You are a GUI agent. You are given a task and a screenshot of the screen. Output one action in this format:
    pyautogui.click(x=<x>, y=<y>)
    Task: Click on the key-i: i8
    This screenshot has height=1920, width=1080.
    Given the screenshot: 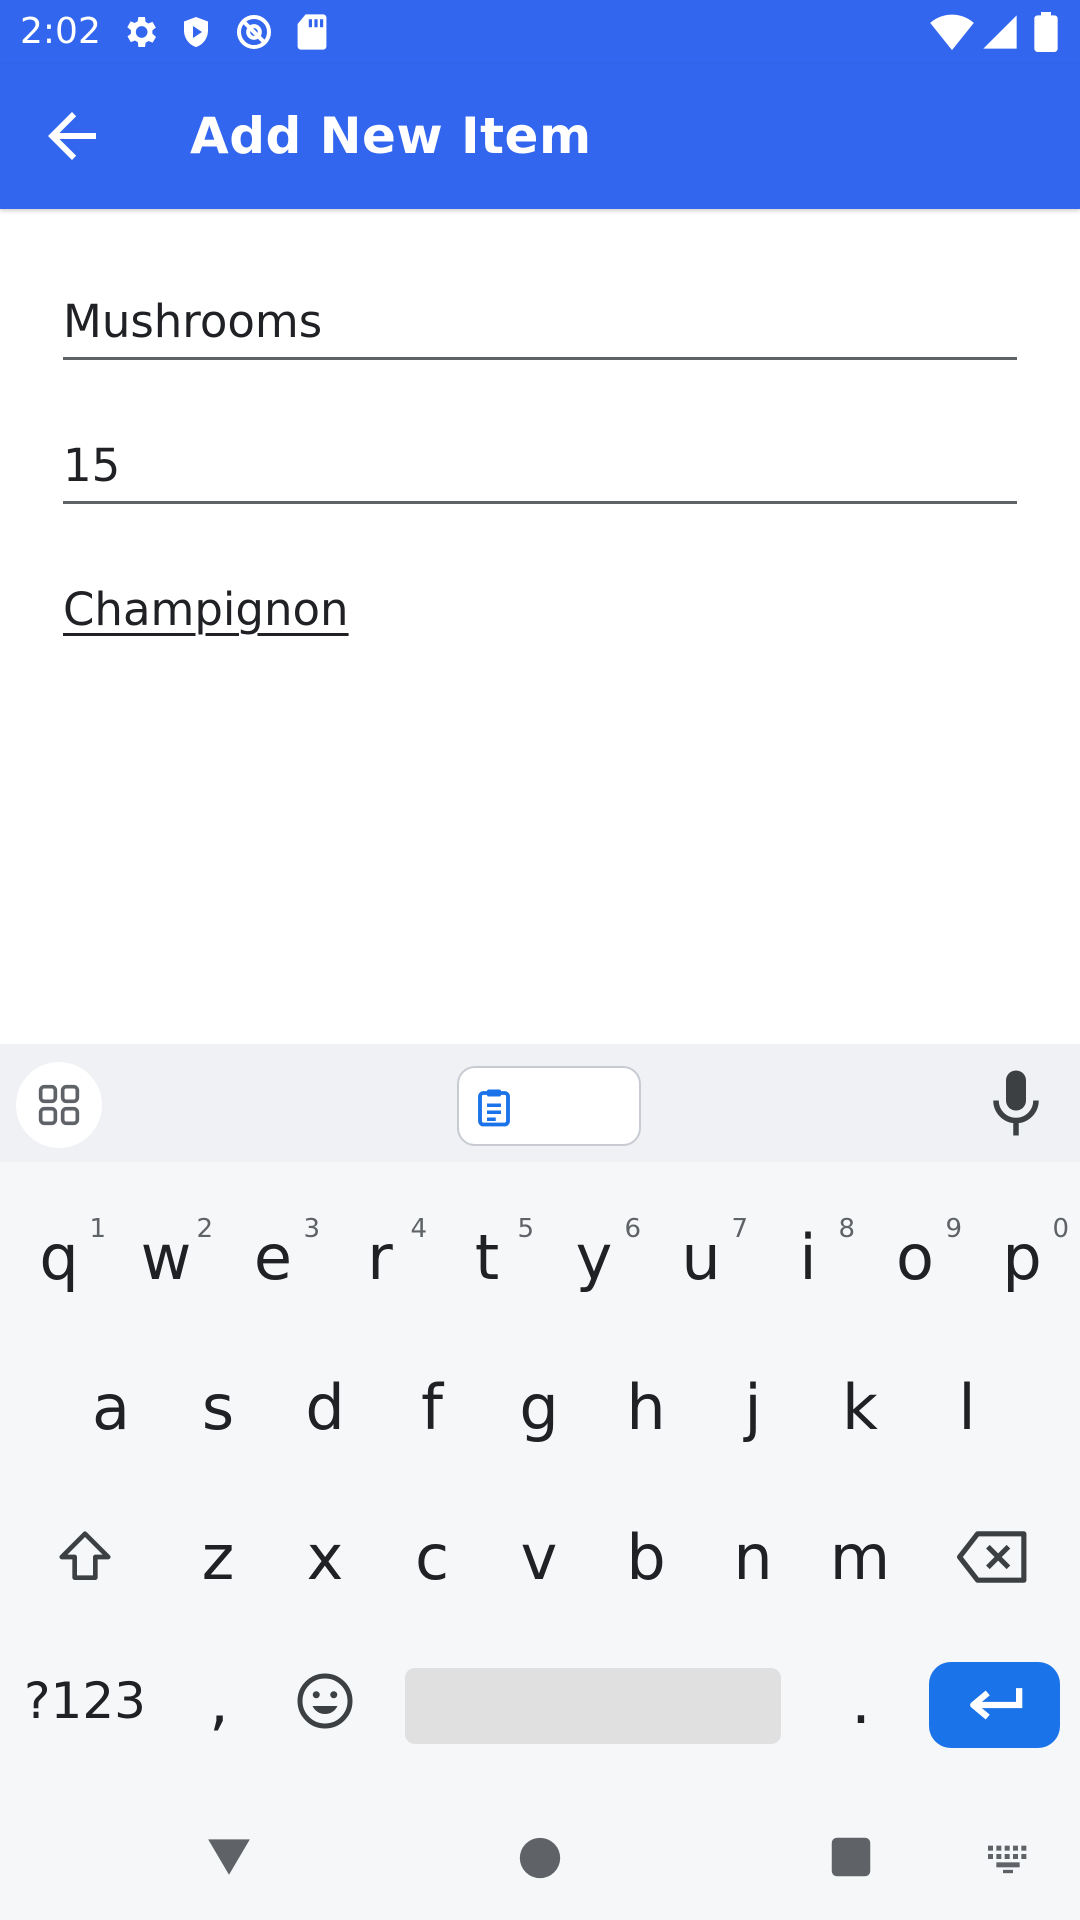 What is the action you would take?
    pyautogui.click(x=808, y=1257)
    